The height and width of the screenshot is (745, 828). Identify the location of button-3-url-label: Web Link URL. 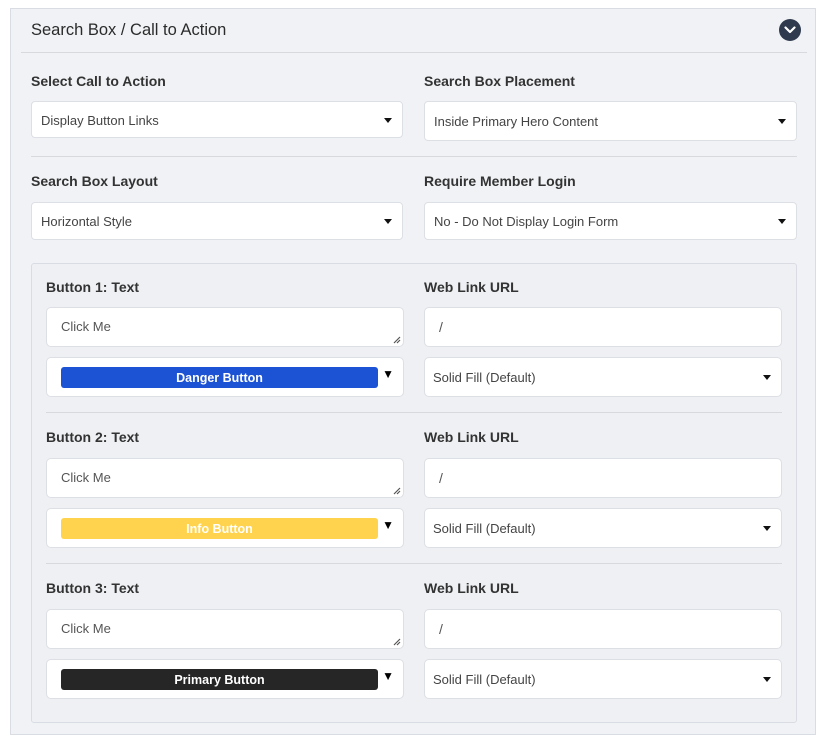
(471, 588).